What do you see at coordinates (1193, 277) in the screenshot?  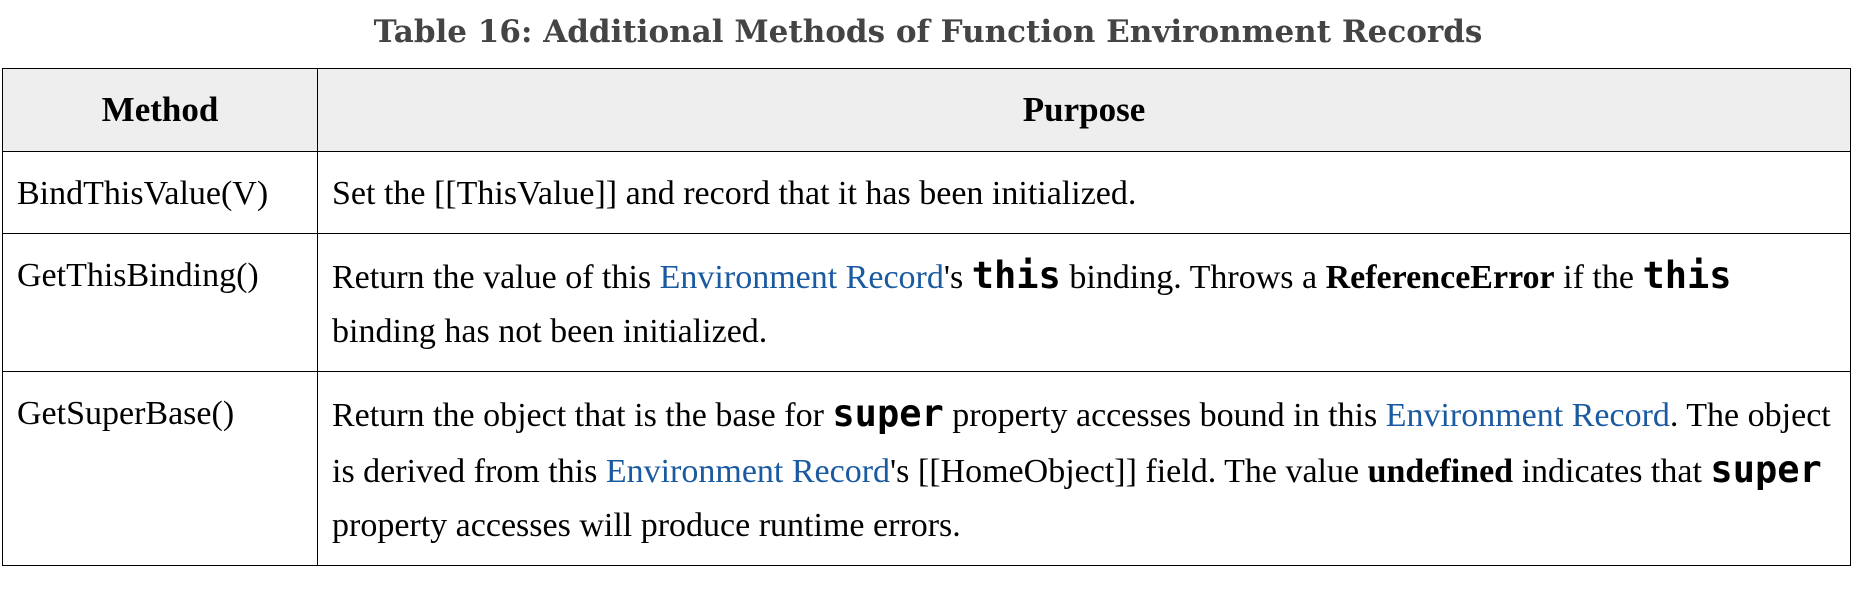 I see `purpose-text: binding. Throws a` at bounding box center [1193, 277].